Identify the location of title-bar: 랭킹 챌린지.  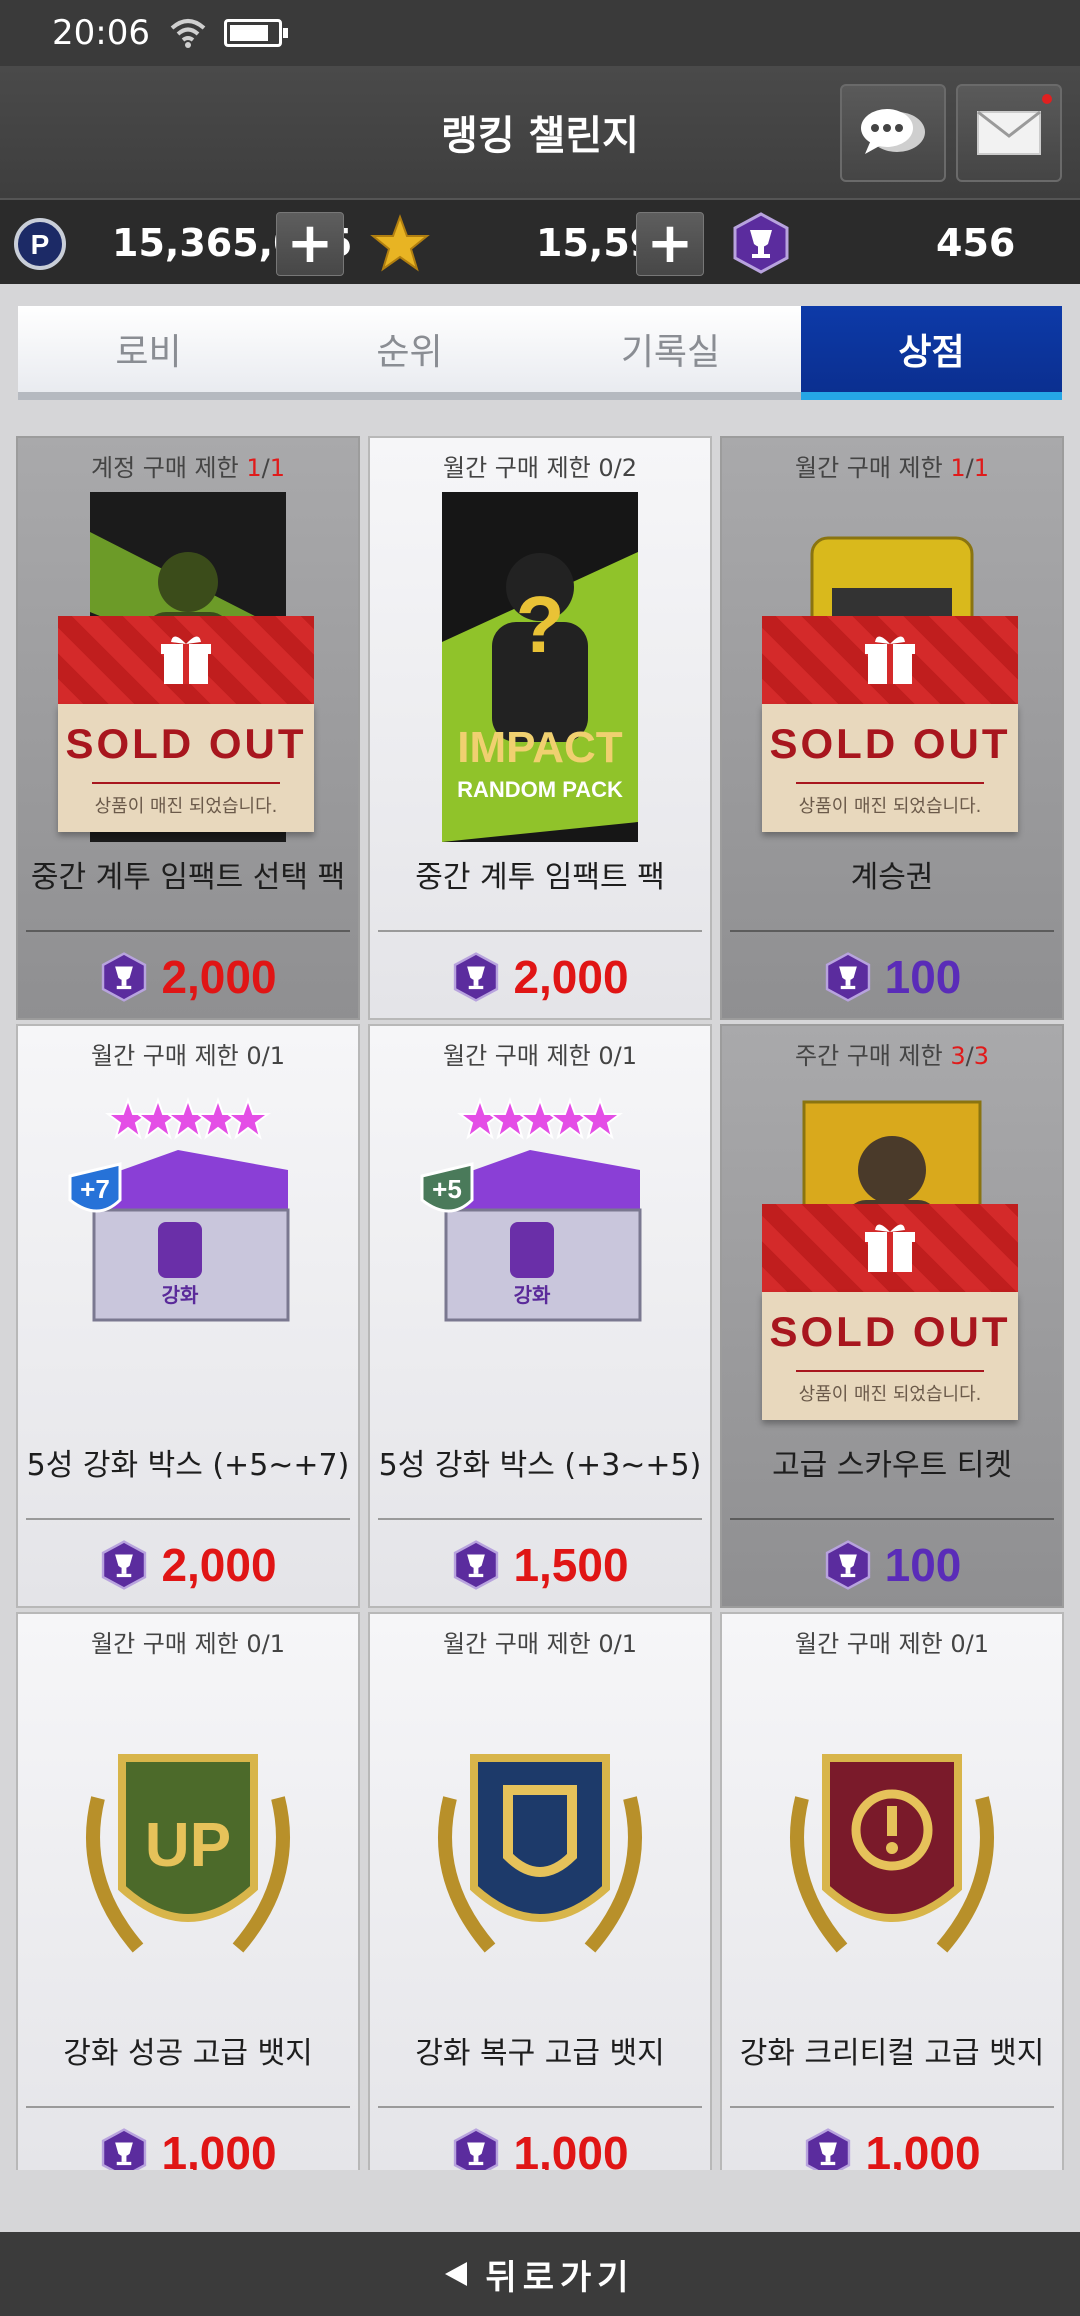
(540, 132).